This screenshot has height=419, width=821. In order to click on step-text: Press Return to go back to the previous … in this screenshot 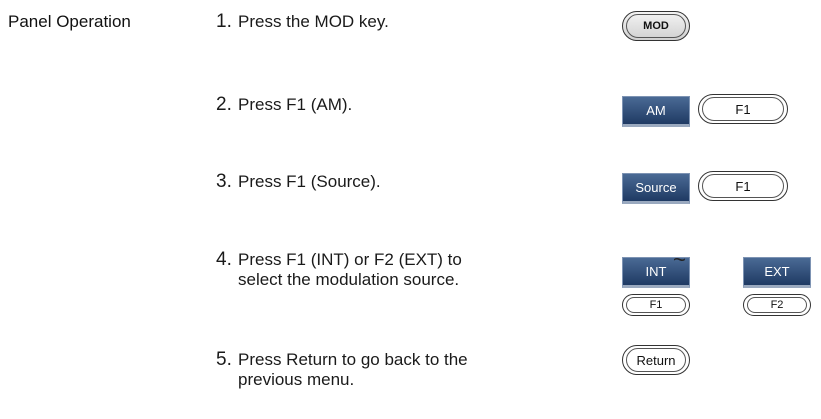, I will do `click(353, 369)`.